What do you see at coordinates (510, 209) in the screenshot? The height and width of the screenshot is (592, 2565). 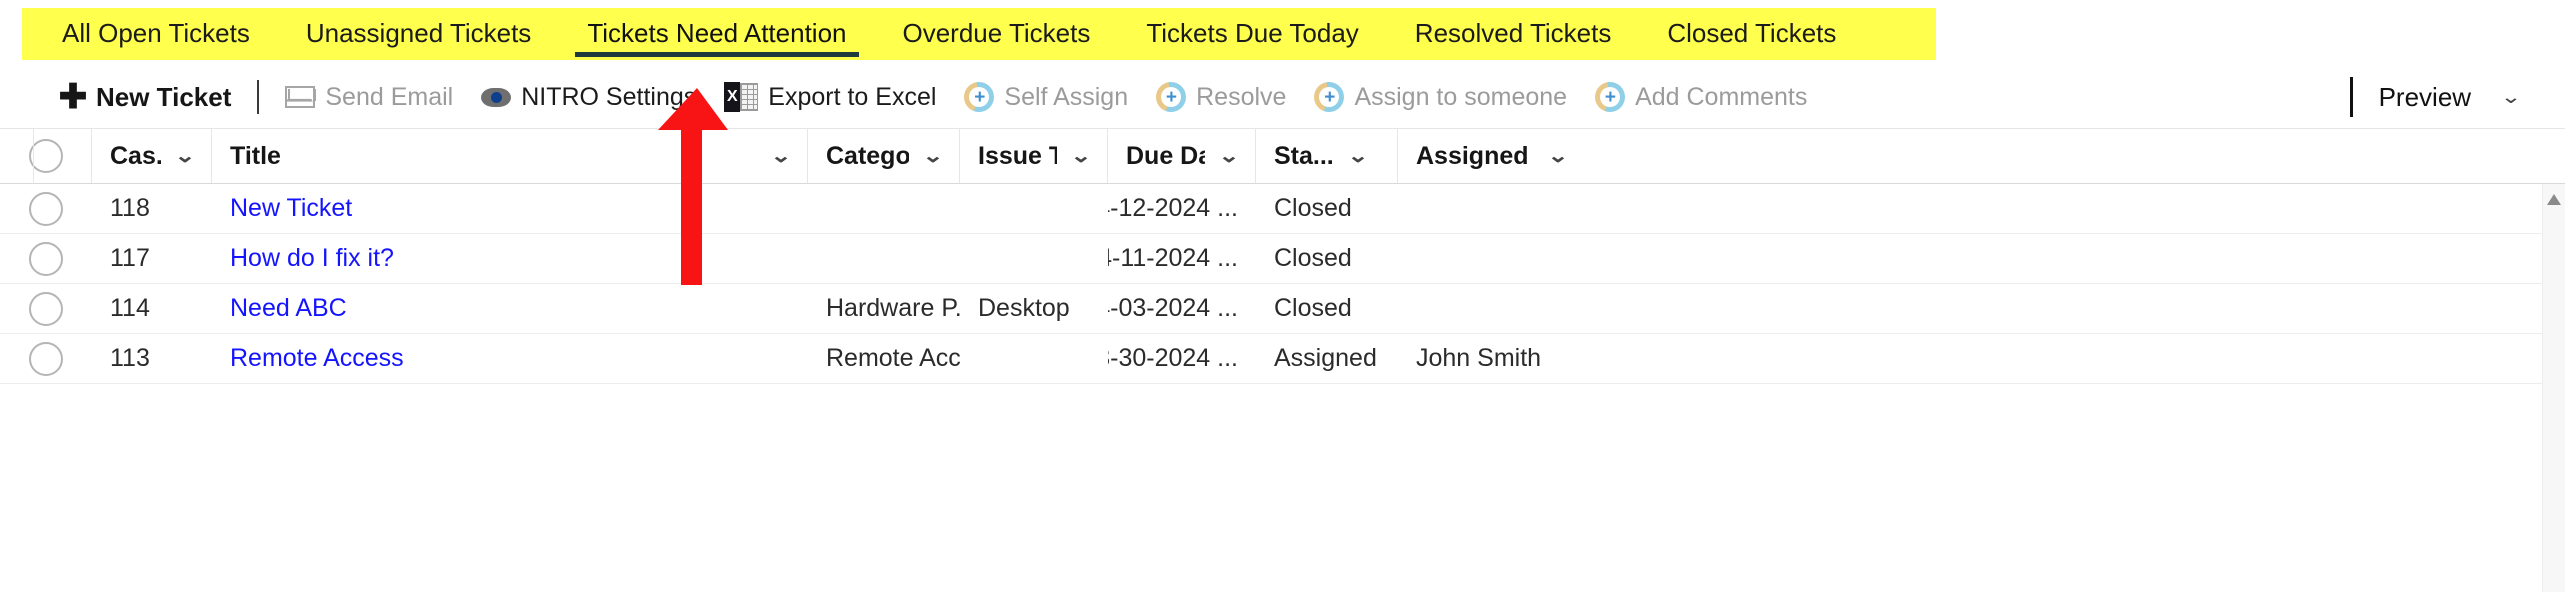 I see `cell-title: New Ticket` at bounding box center [510, 209].